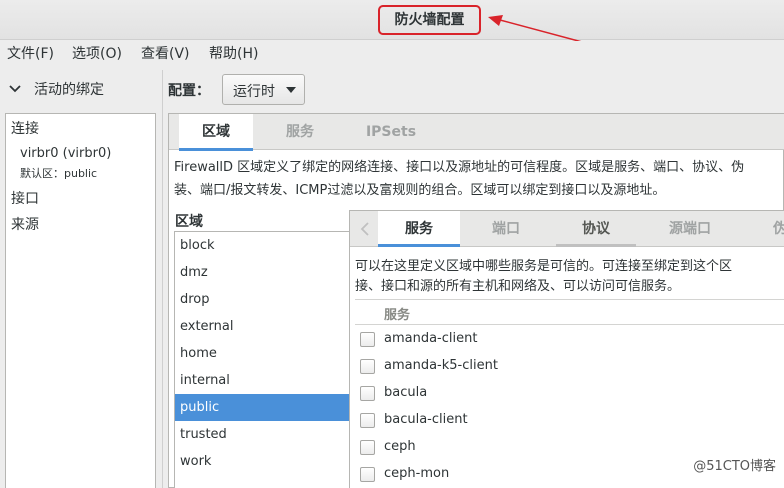  What do you see at coordinates (65, 153) in the screenshot?
I see `connection-item: virbr0 (virbr0)` at bounding box center [65, 153].